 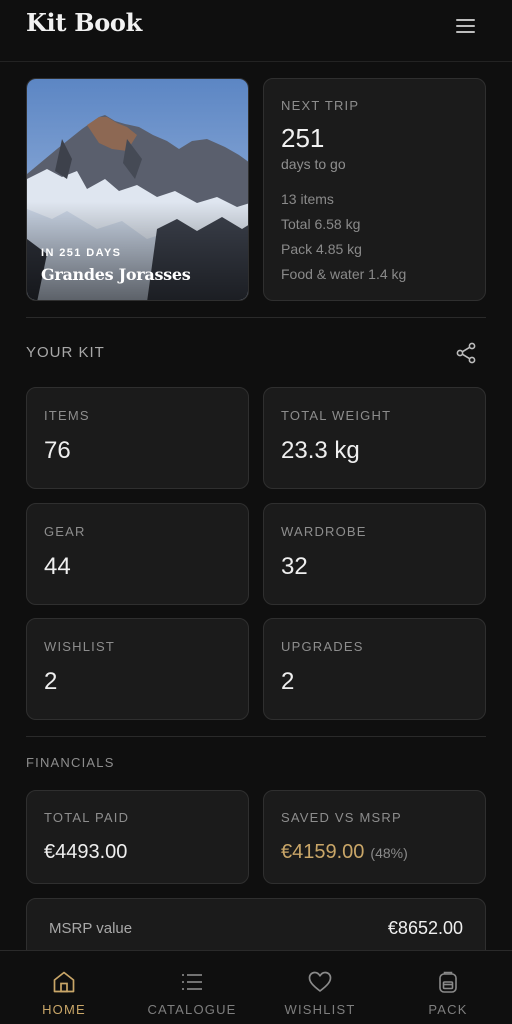 What do you see at coordinates (322, 646) in the screenshot?
I see `stat-label: UPGRADES` at bounding box center [322, 646].